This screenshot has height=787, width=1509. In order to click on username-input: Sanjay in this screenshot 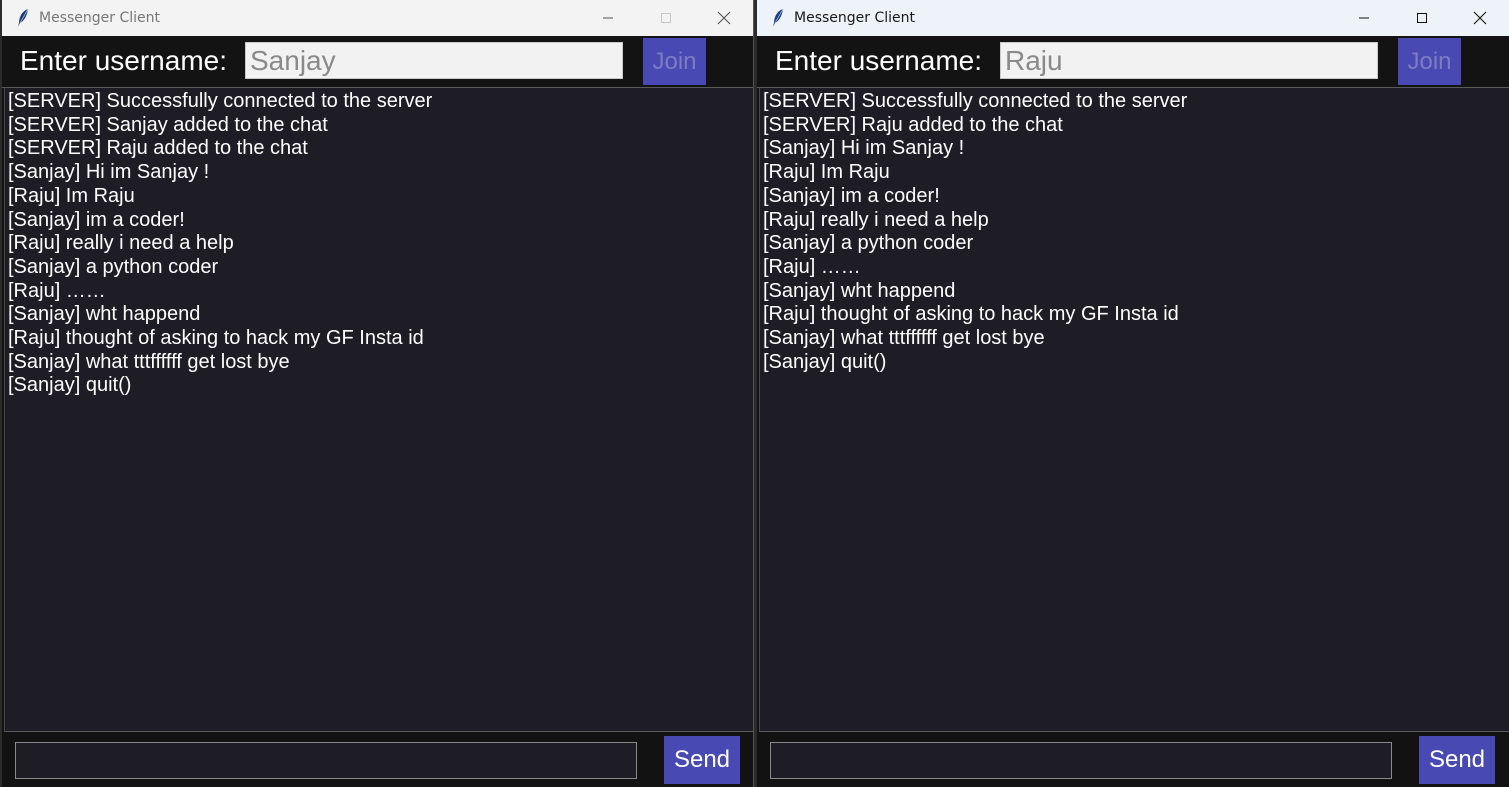, I will do `click(434, 60)`.